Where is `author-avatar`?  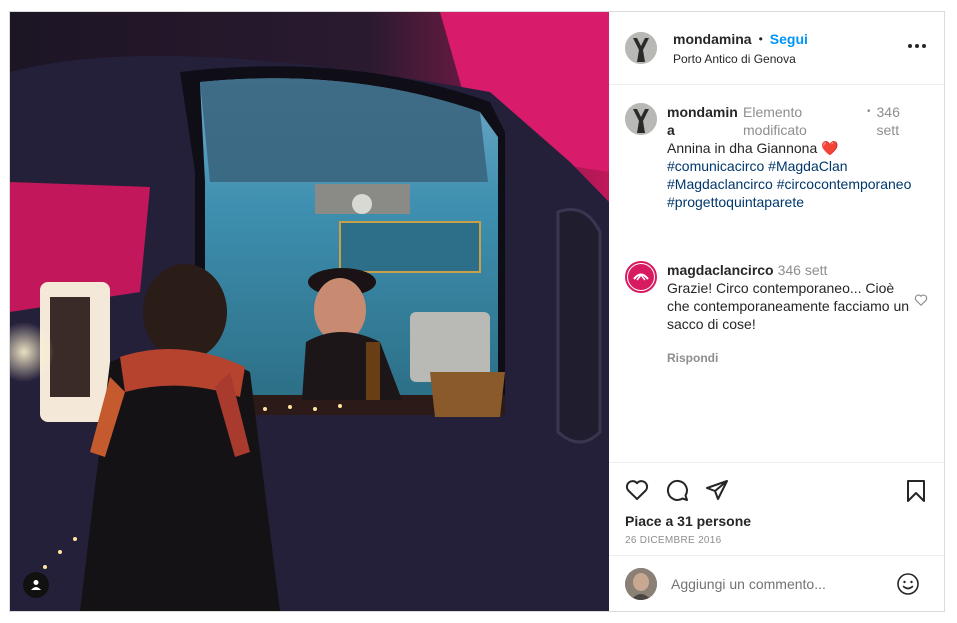
author-avatar is located at coordinates (641, 48).